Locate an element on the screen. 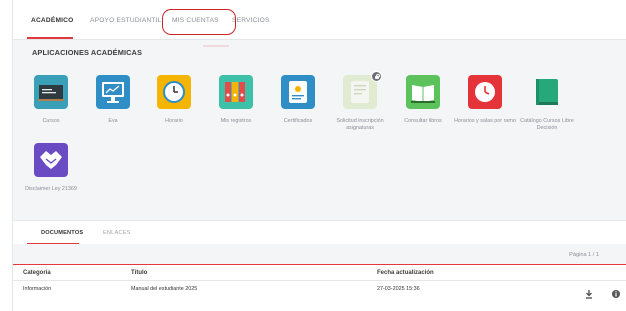 The width and height of the screenshot is (626, 311). app-horario: Horario is located at coordinates (174, 100).